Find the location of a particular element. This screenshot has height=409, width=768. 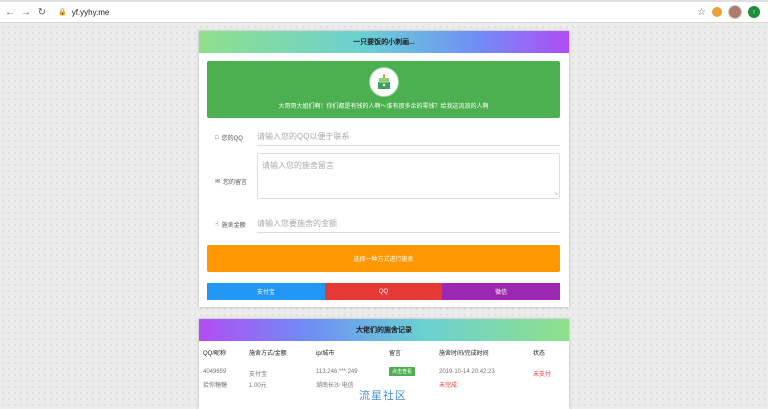

back-icon: ← is located at coordinates (10, 12).